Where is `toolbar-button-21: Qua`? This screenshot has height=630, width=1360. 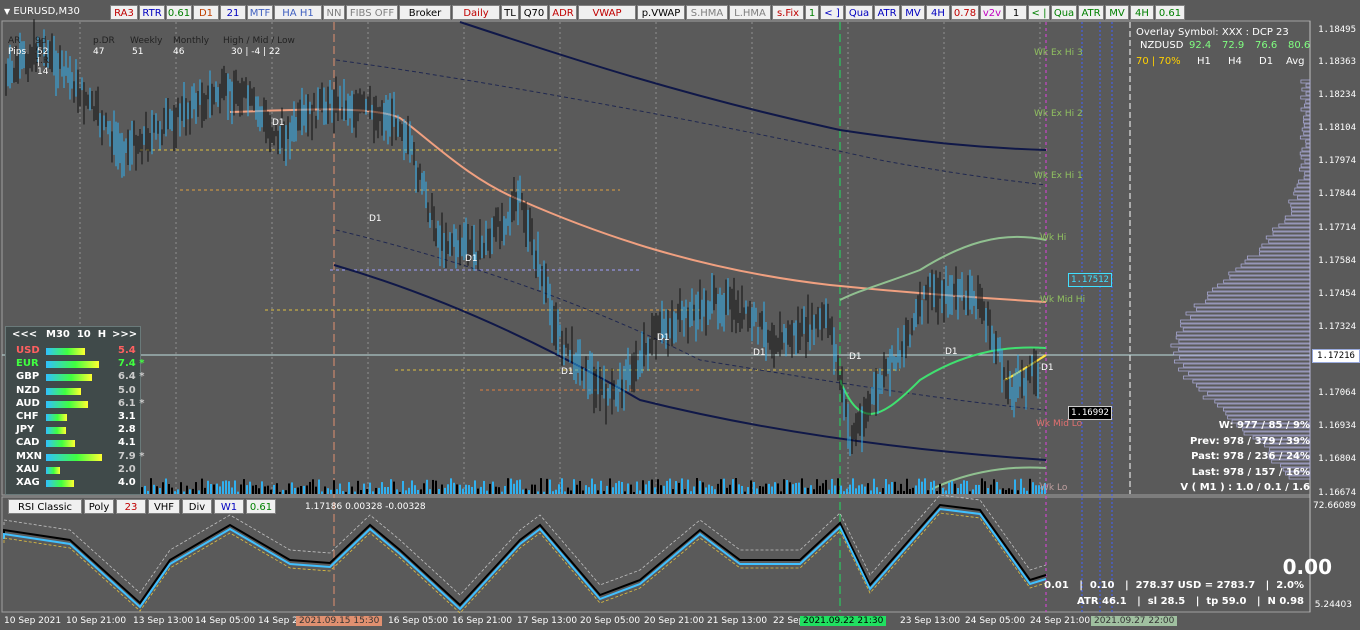 toolbar-button-21: Qua is located at coordinates (859, 12).